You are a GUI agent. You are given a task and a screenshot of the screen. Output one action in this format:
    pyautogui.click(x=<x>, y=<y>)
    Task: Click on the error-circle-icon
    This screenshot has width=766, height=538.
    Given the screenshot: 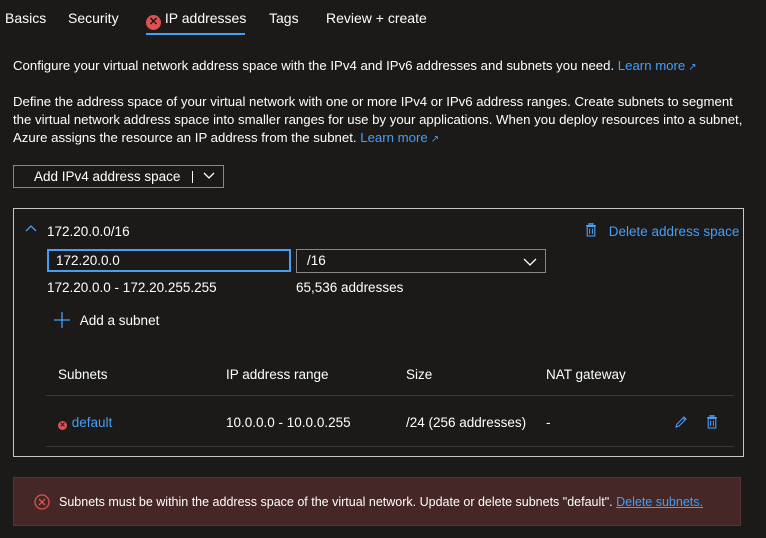 What is the action you would take?
    pyautogui.click(x=42, y=502)
    